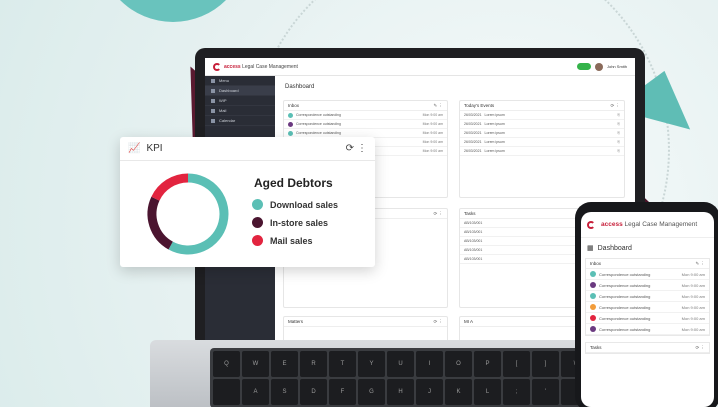 This screenshot has height=407, width=718. I want to click on kpi-header-label: KPI, so click(154, 148).